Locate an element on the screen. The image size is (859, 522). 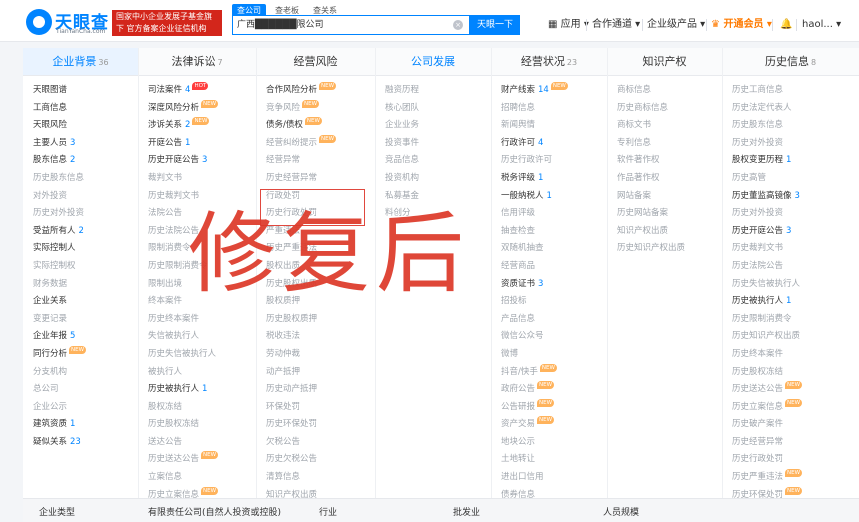
clear-icon: × is located at coordinates (458, 25).